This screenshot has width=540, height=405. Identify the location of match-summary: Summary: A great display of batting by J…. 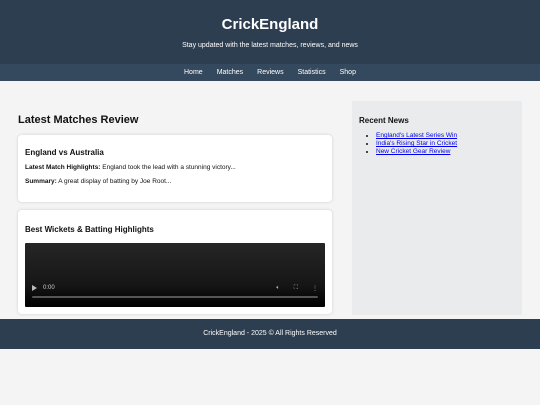
(175, 181).